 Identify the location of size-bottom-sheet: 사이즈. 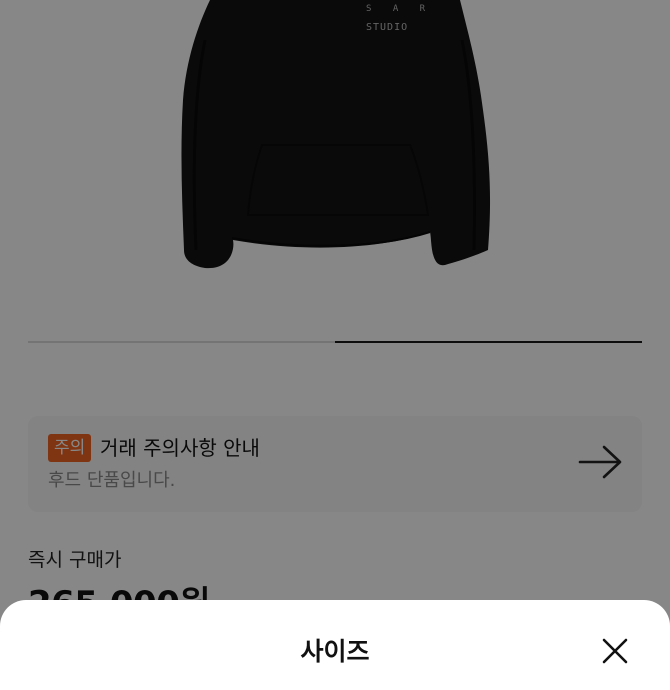
(335, 645).